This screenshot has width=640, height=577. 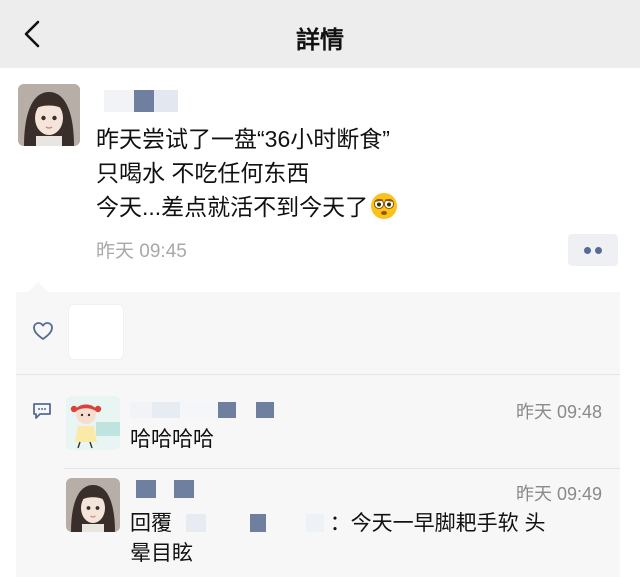 What do you see at coordinates (342, 468) in the screenshot?
I see `comment-divider` at bounding box center [342, 468].